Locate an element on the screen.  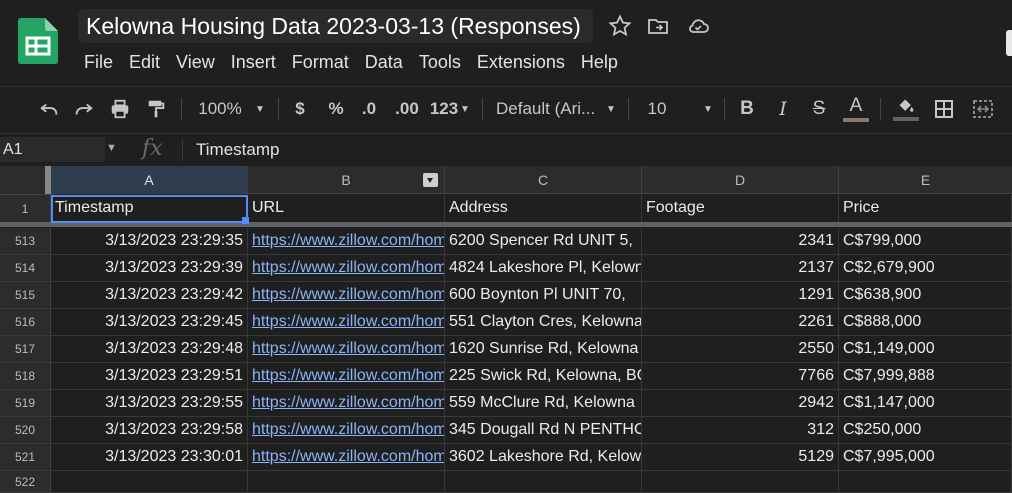
fill-color-icon is located at coordinates (906, 109).